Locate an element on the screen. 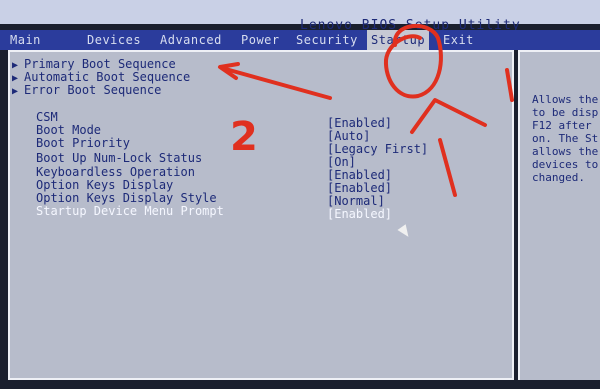 Image resolution: width=600 pixels, height=389 pixels. digit-two-annotation: 2 is located at coordinates (244, 137).